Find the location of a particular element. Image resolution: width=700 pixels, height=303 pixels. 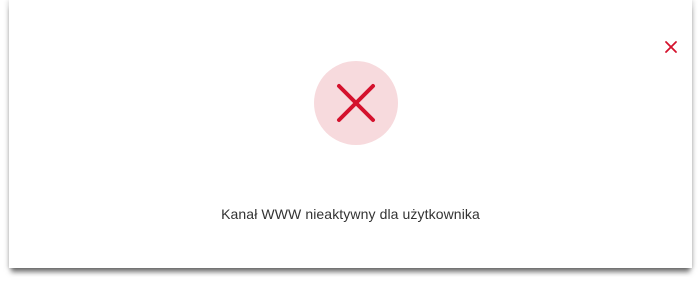

error-message: Kanał WWW nieaktywny dla użytkownika is located at coordinates (350, 214).